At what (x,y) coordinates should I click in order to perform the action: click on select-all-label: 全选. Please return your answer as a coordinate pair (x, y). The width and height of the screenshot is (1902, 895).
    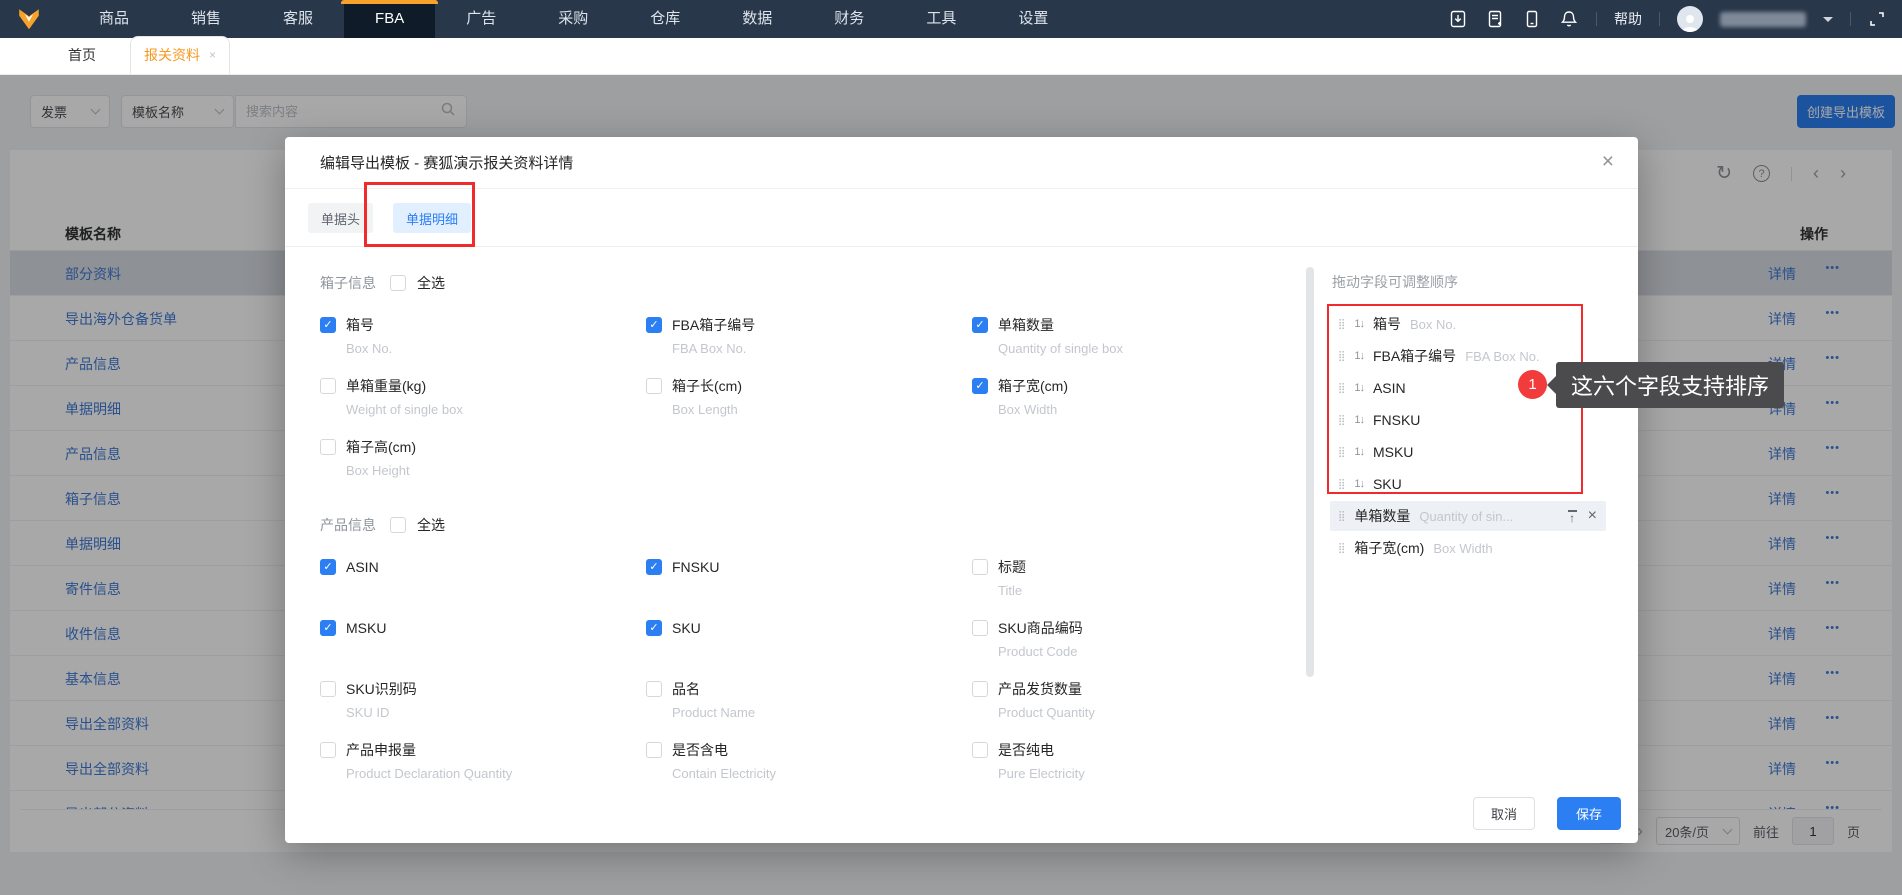
    Looking at the image, I should click on (431, 525).